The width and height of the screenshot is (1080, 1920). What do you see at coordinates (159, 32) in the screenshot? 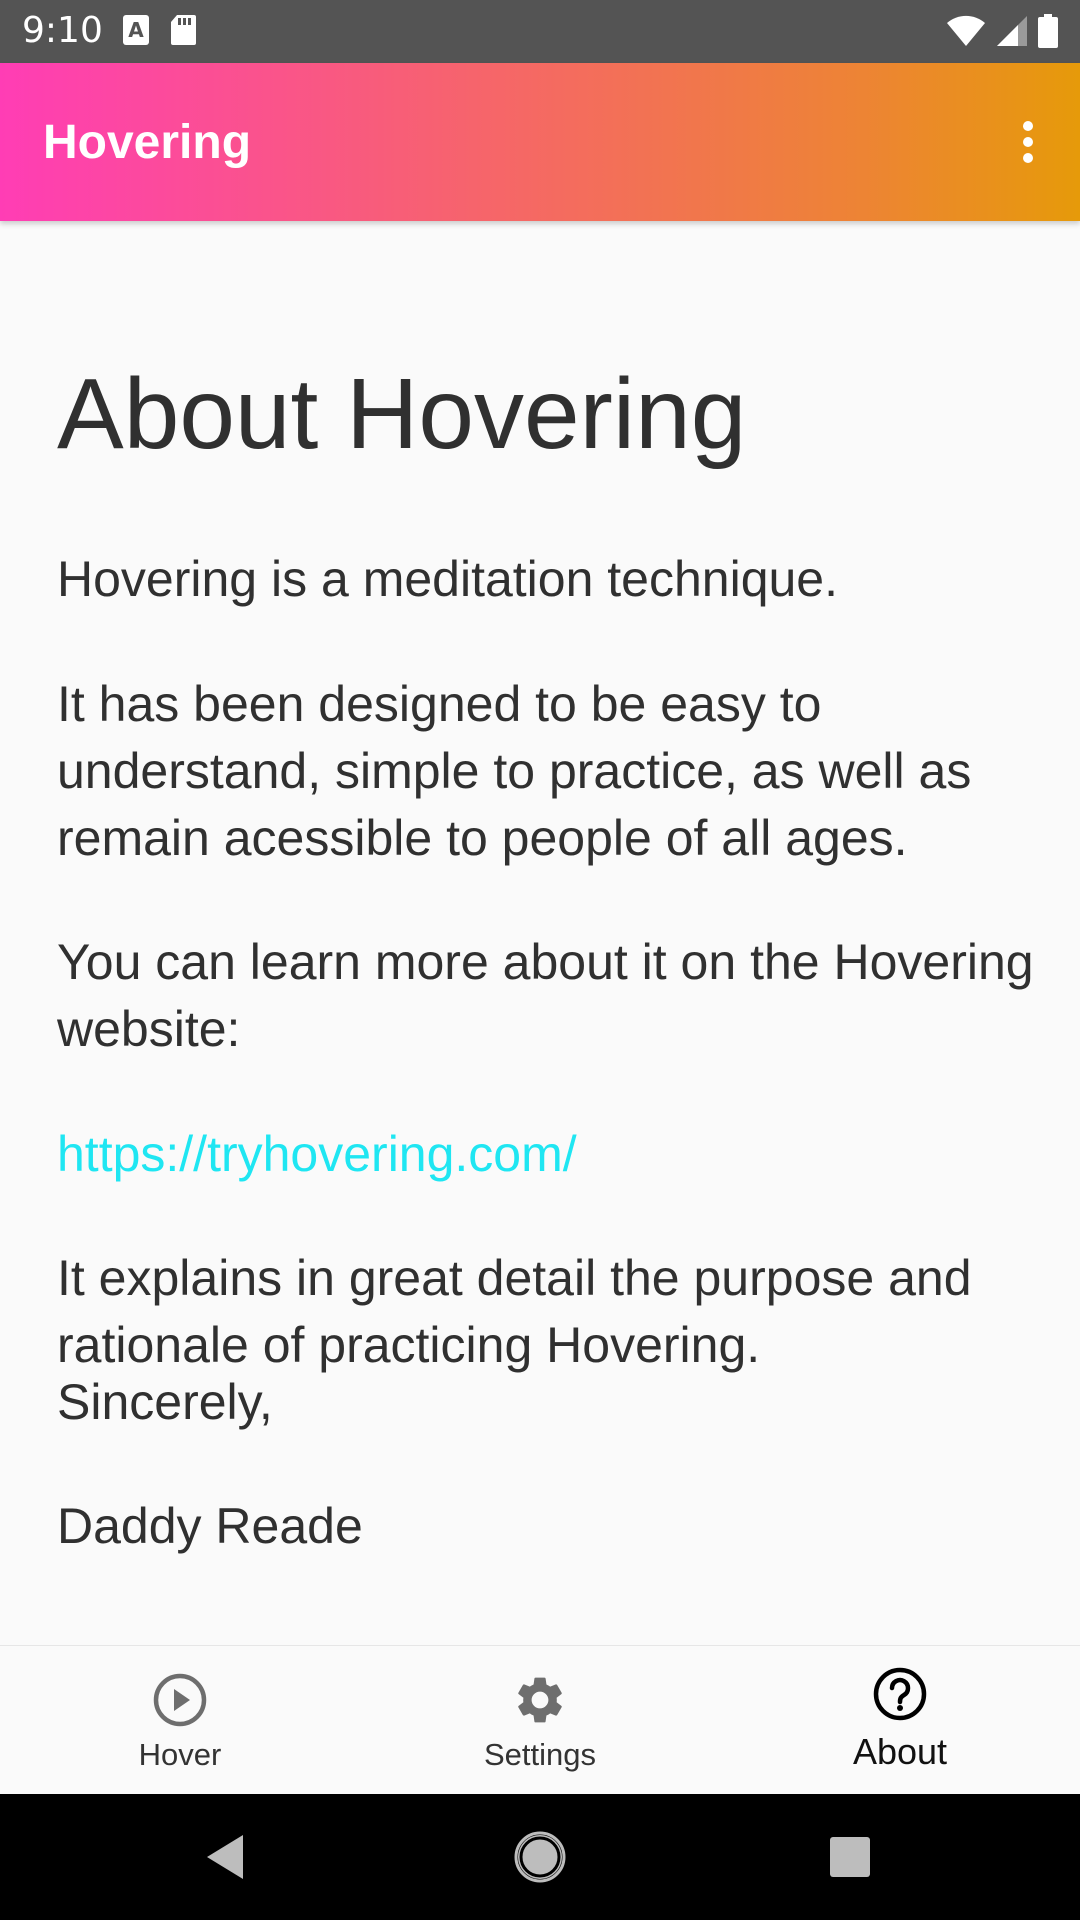
I see `status-icons-left: A` at bounding box center [159, 32].